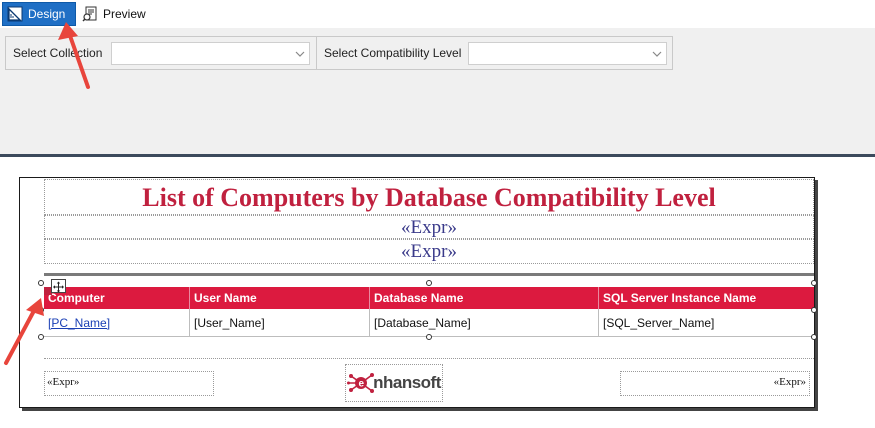  Describe the element at coordinates (47, 193) in the screenshot. I see `annotation-arrows` at that location.